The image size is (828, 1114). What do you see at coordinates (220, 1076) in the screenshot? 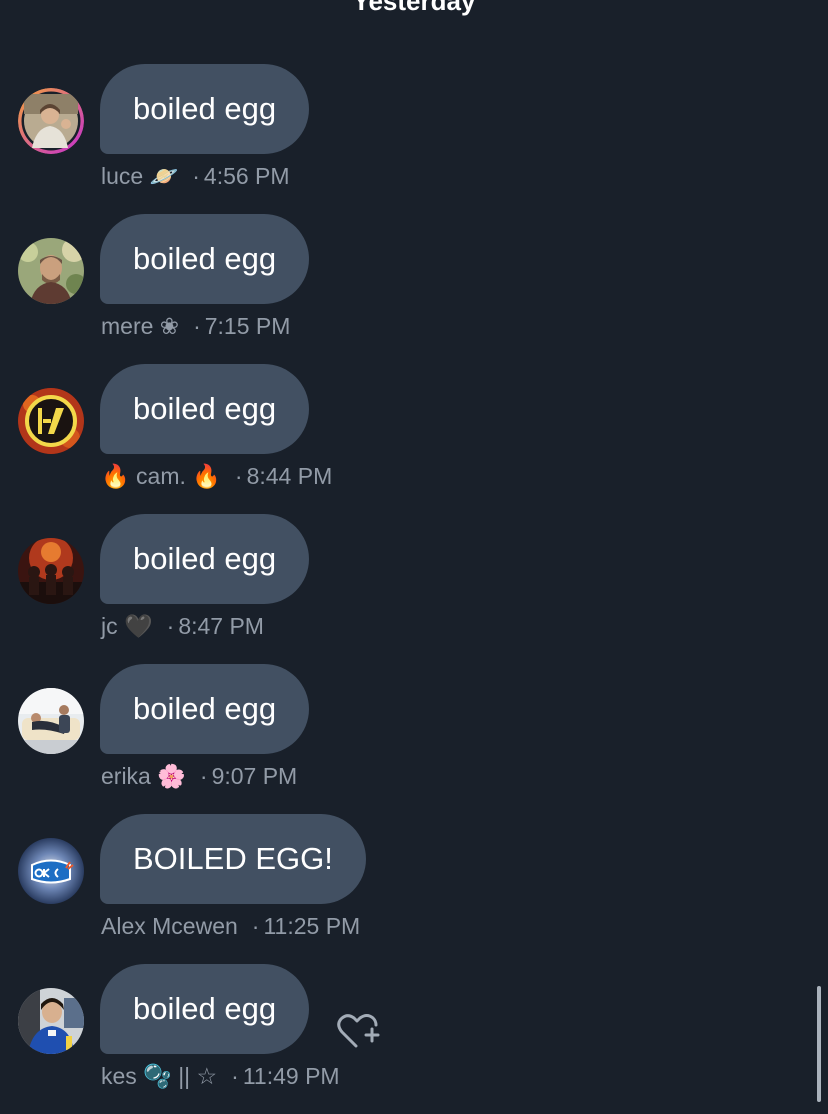
I see `message-meta: kes 🫧 || ☆ · 11:49 PM` at bounding box center [220, 1076].